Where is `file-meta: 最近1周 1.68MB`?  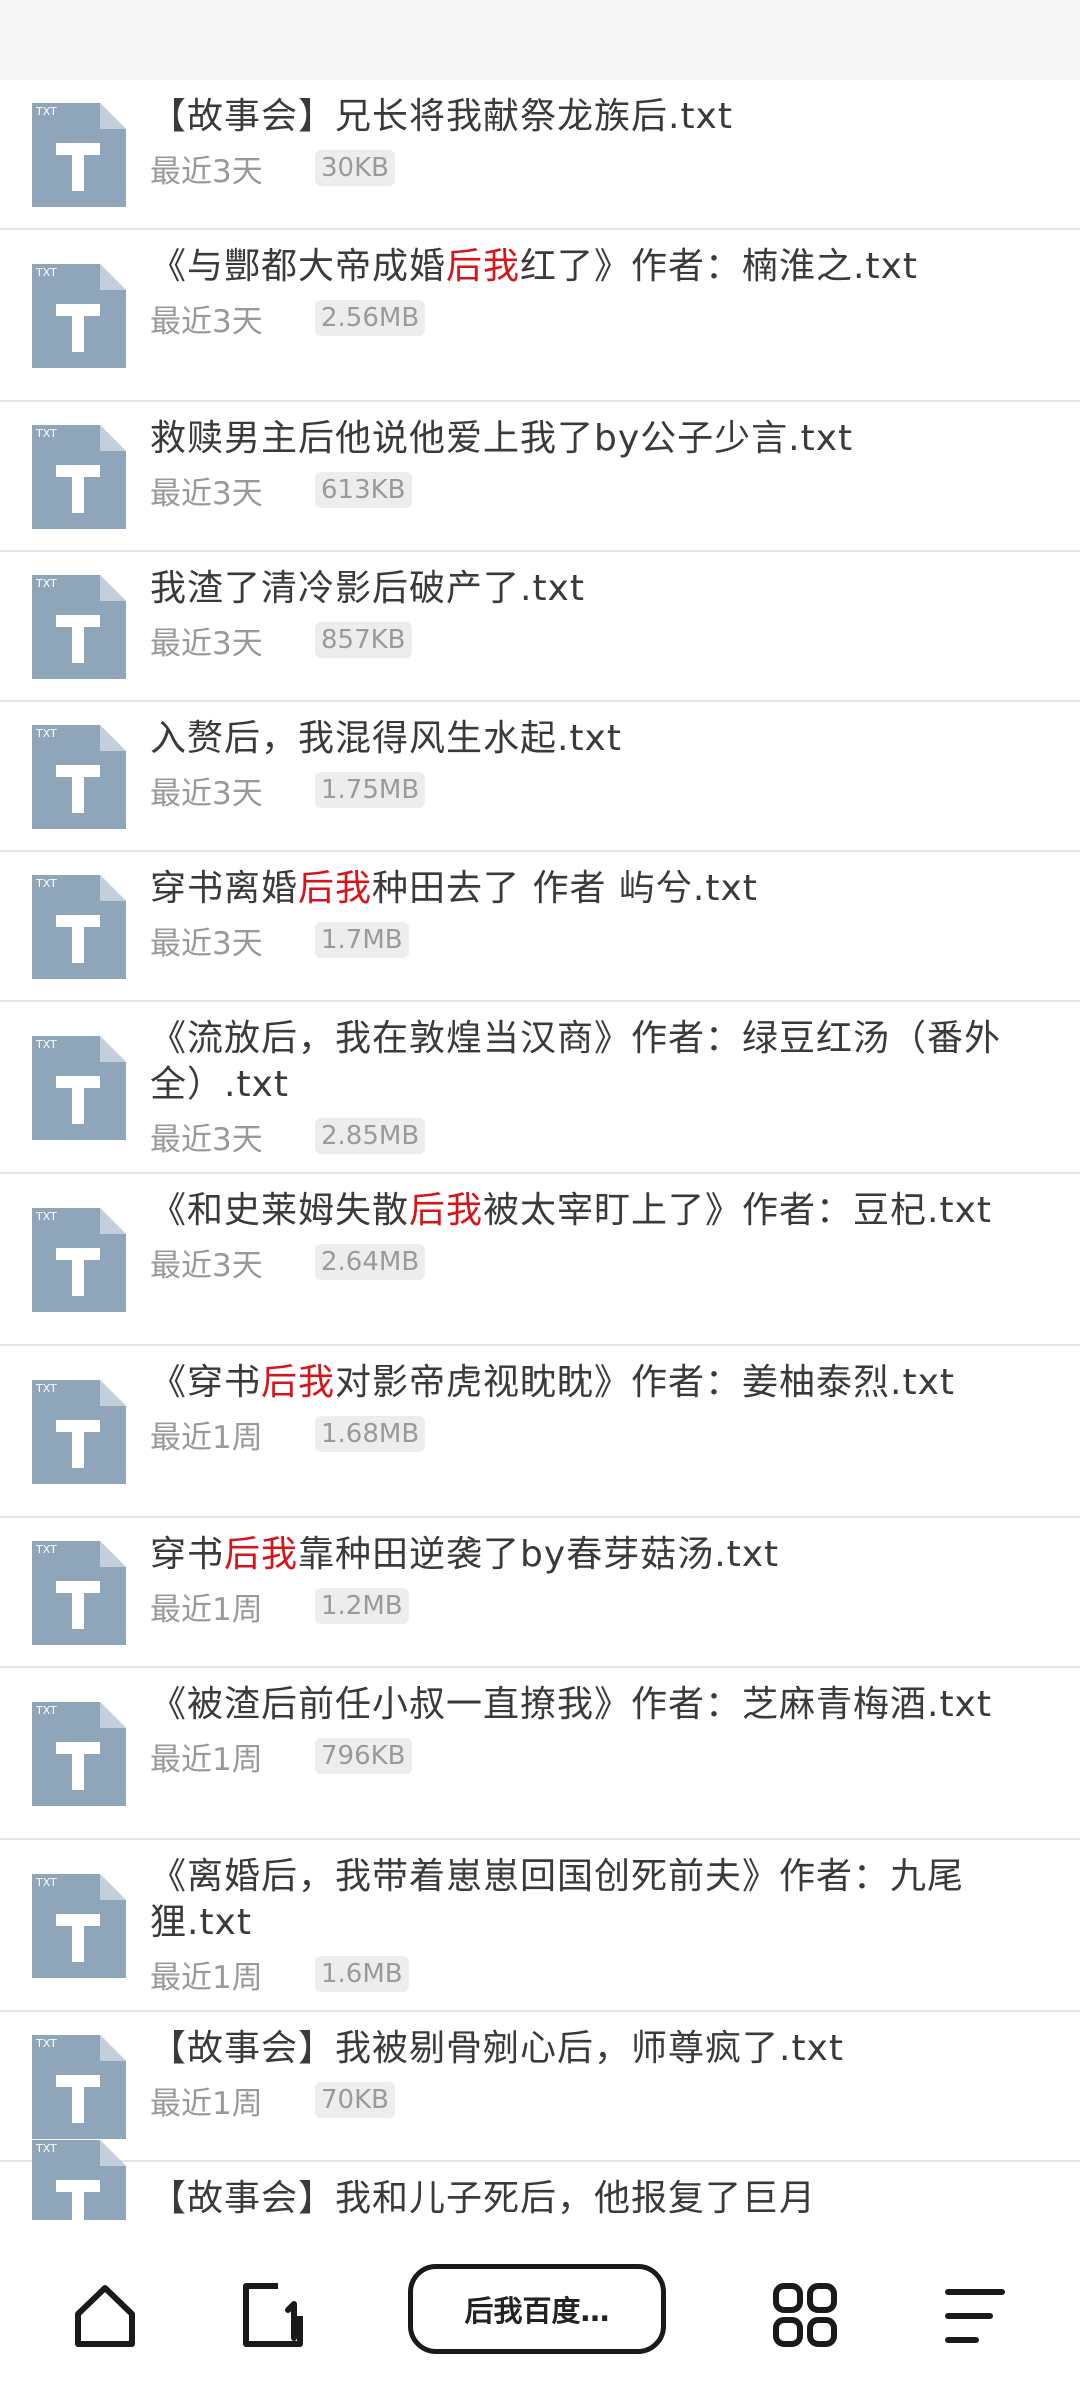 file-meta: 最近1周 1.68MB is located at coordinates (585, 1434).